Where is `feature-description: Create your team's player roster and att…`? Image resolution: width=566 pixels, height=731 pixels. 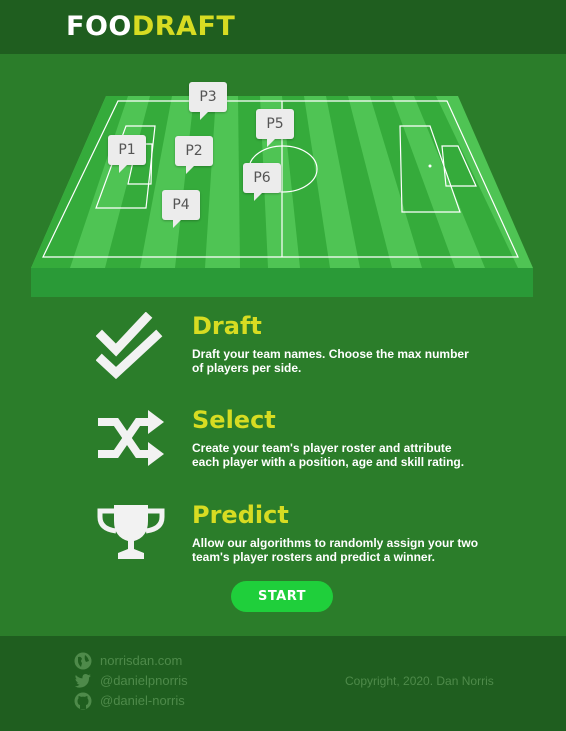
feature-description: Create your team's player roster and att… is located at coordinates (328, 455).